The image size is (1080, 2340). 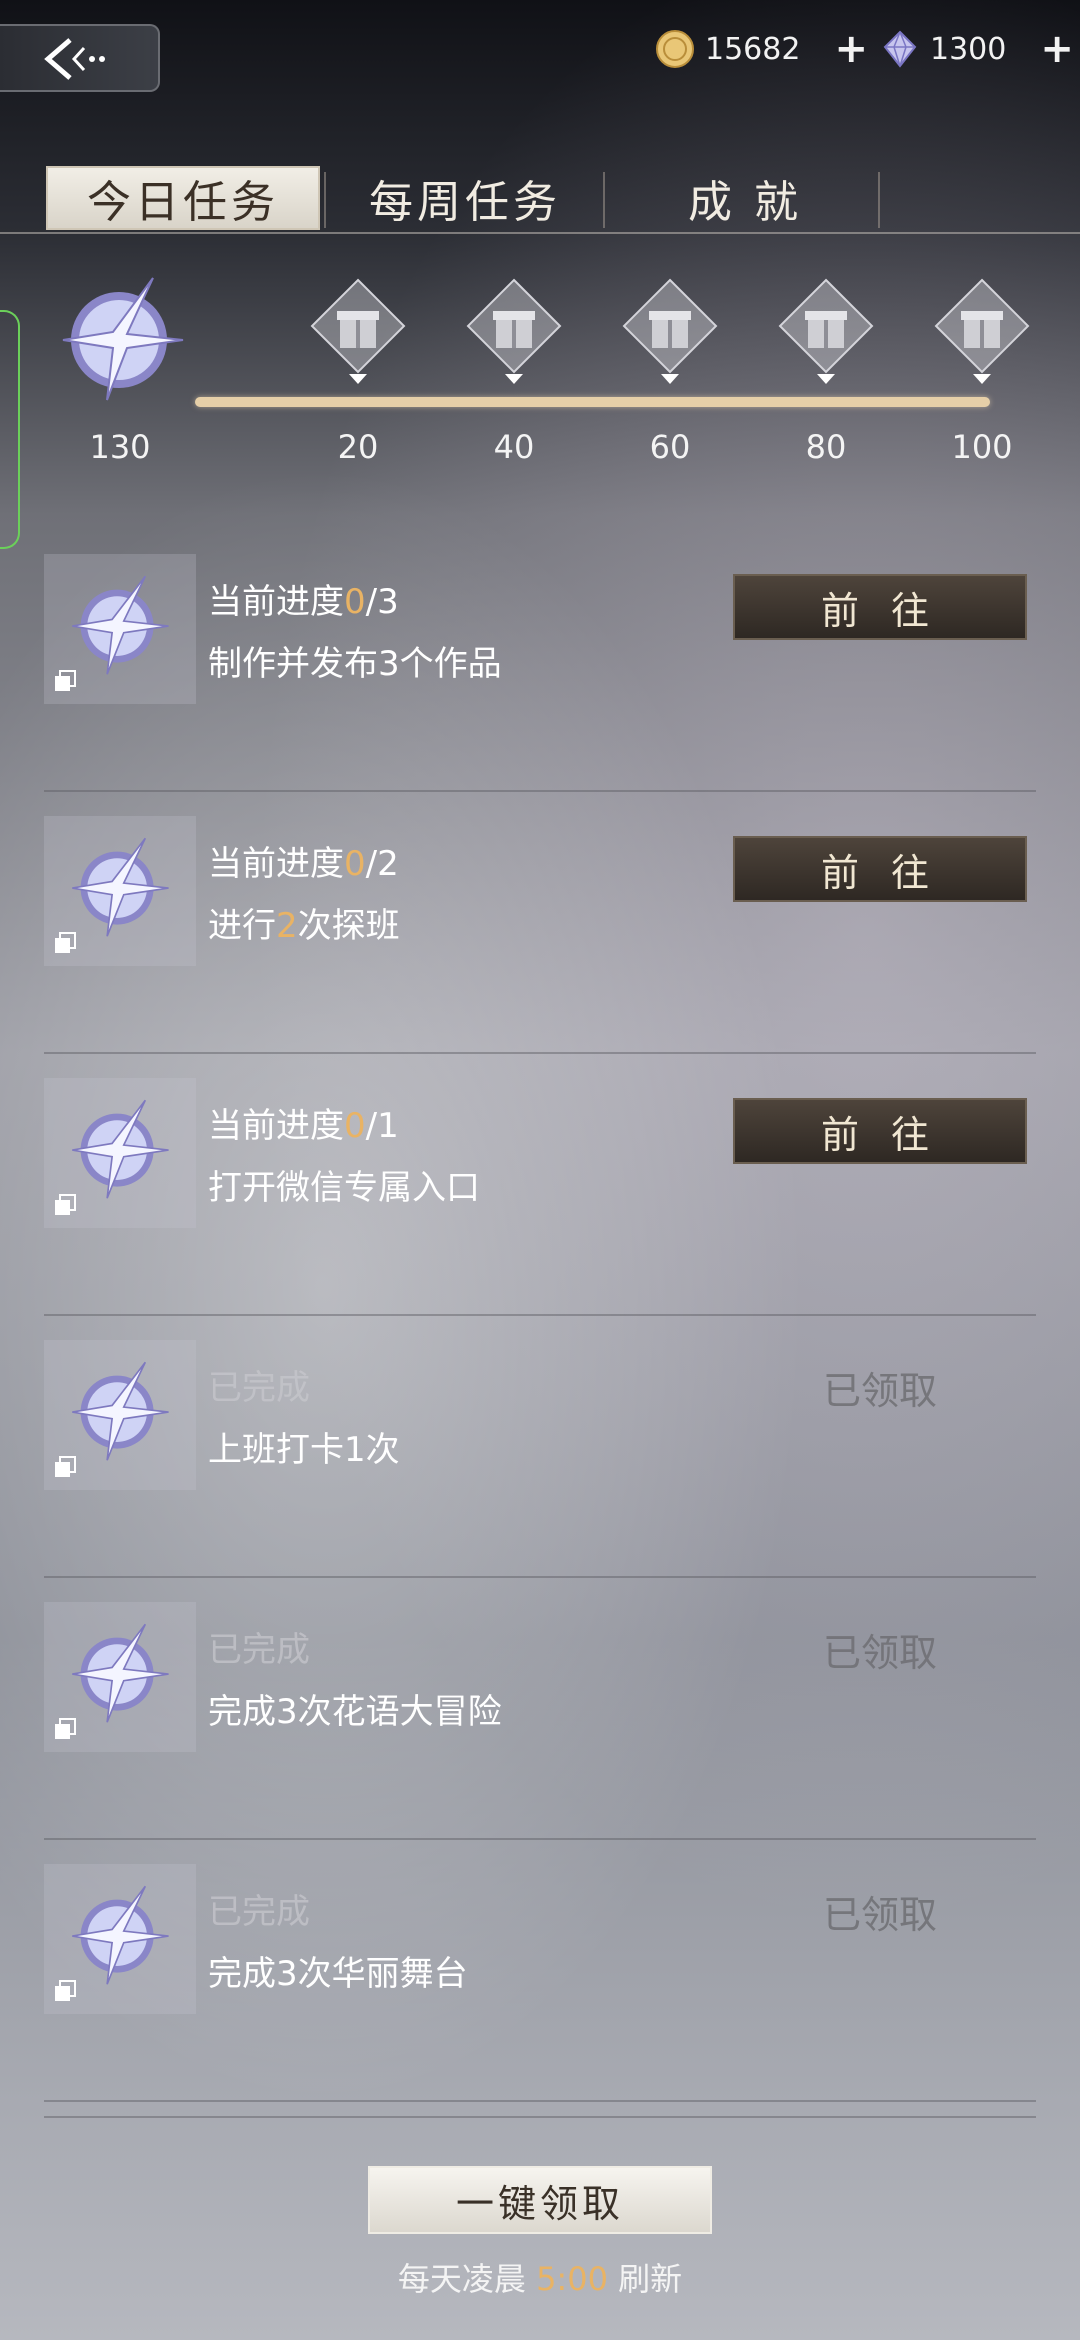 What do you see at coordinates (358, 447) in the screenshot?
I see `milestone-label: 20` at bounding box center [358, 447].